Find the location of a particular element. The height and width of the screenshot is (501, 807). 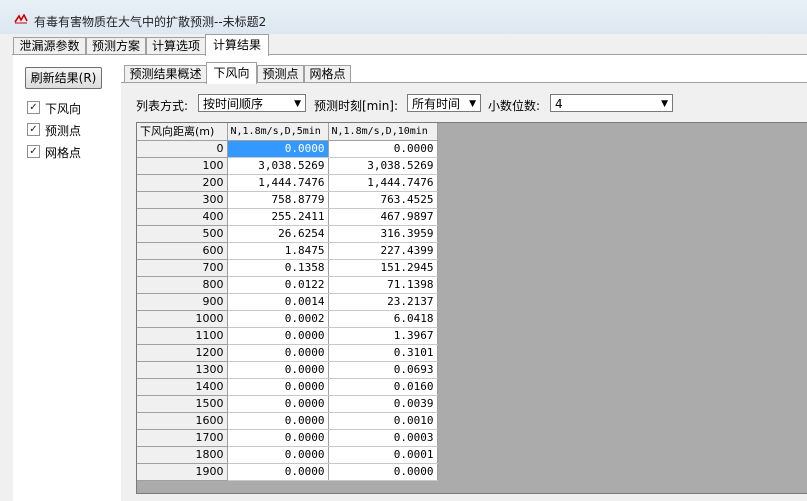

table-cell: 151.2945 is located at coordinates (383, 268).